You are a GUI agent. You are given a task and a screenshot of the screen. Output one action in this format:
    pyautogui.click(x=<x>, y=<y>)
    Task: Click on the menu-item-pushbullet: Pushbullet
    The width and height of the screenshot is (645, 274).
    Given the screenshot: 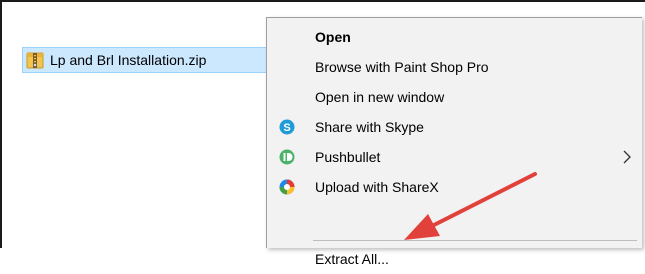 What is the action you would take?
    pyautogui.click(x=454, y=157)
    